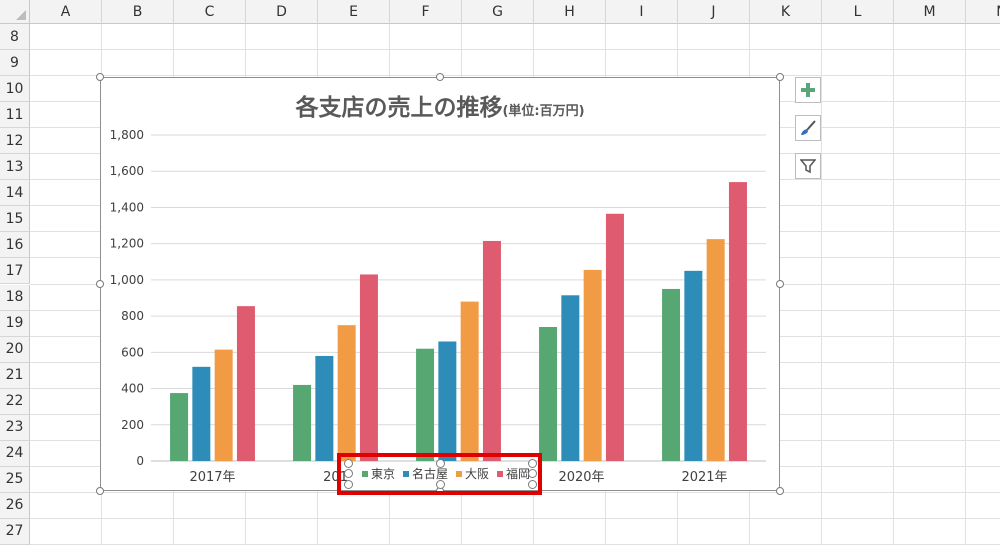 This screenshot has width=1000, height=545. Describe the element at coordinates (780, 77) in the screenshot. I see `resize-handle-top-right` at that location.